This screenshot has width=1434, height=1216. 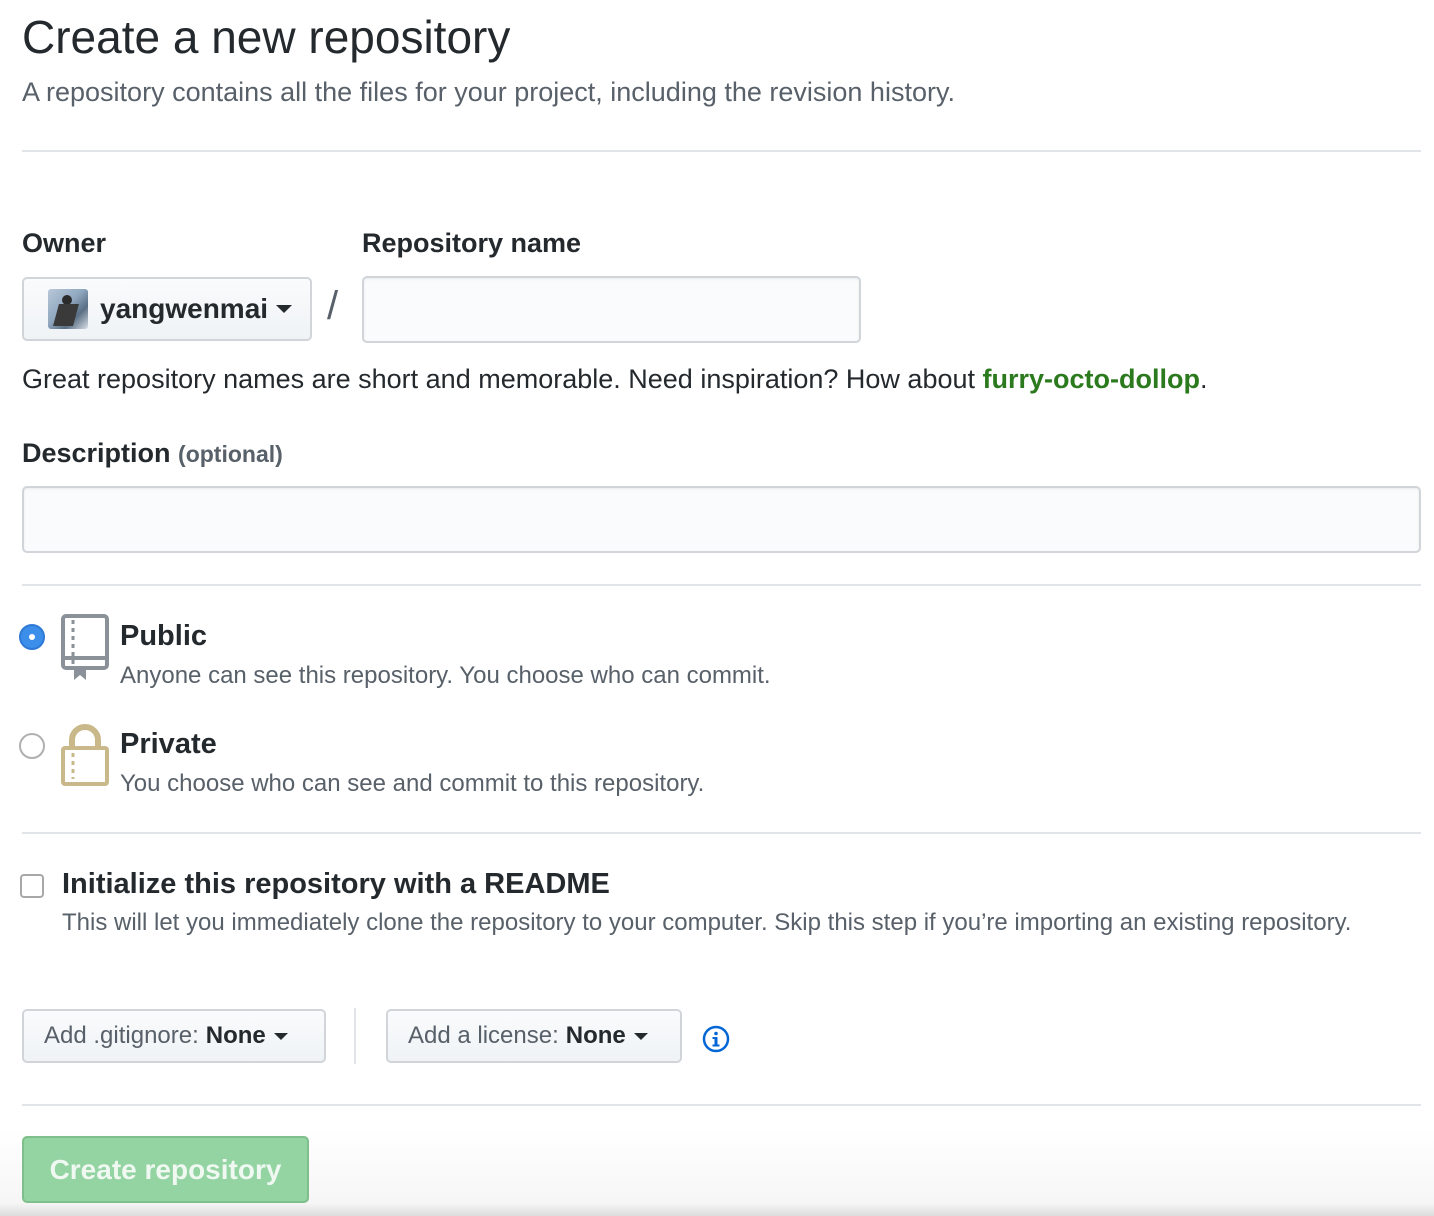 I want to click on readme-title: Initialize this repository with a README, so click(x=336, y=884).